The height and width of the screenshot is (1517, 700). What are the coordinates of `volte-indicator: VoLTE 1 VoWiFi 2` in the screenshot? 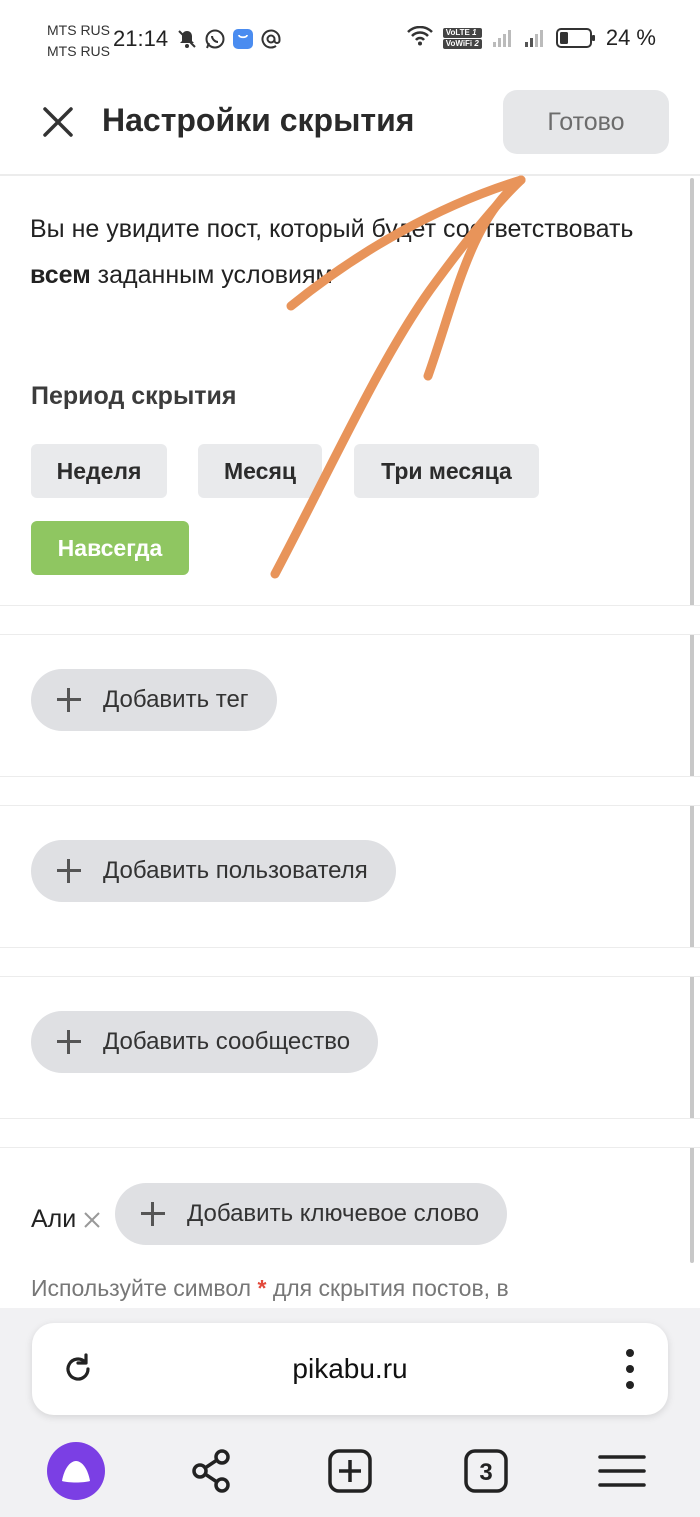 It's located at (462, 38).